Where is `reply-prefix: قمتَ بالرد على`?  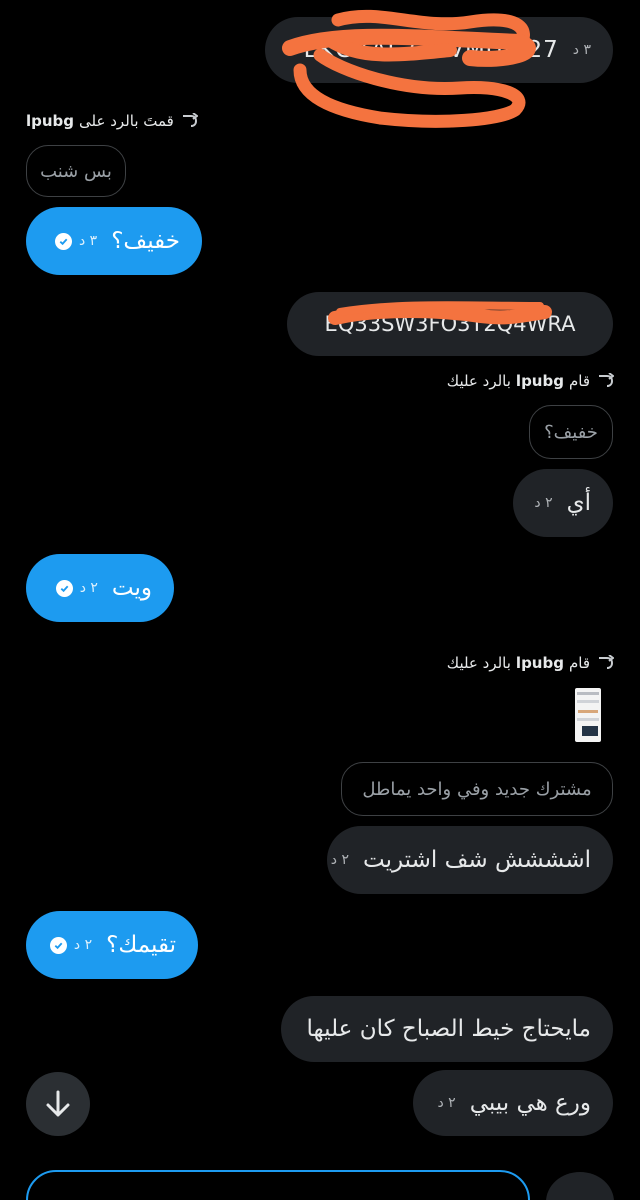 reply-prefix: قمتَ بالرد على is located at coordinates (126, 121).